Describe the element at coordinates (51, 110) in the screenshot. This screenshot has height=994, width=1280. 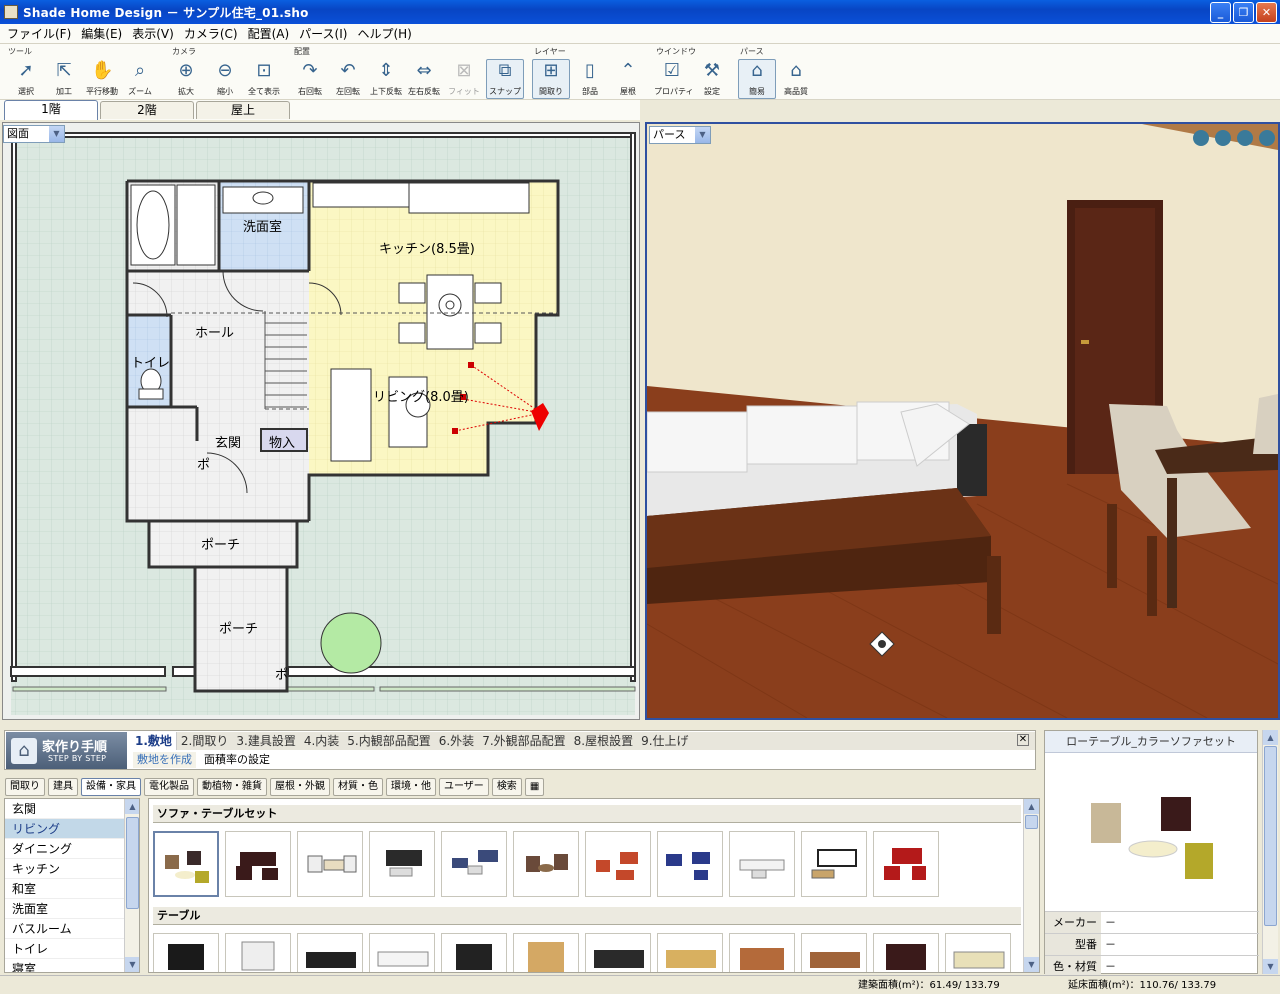
I see `tab-floor-1: 1階` at that location.